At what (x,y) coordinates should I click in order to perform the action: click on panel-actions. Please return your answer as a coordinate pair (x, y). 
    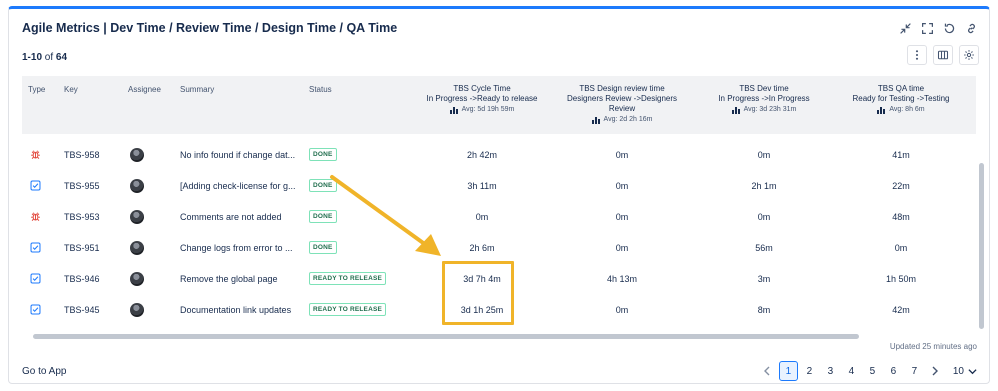
    Looking at the image, I should click on (938, 28).